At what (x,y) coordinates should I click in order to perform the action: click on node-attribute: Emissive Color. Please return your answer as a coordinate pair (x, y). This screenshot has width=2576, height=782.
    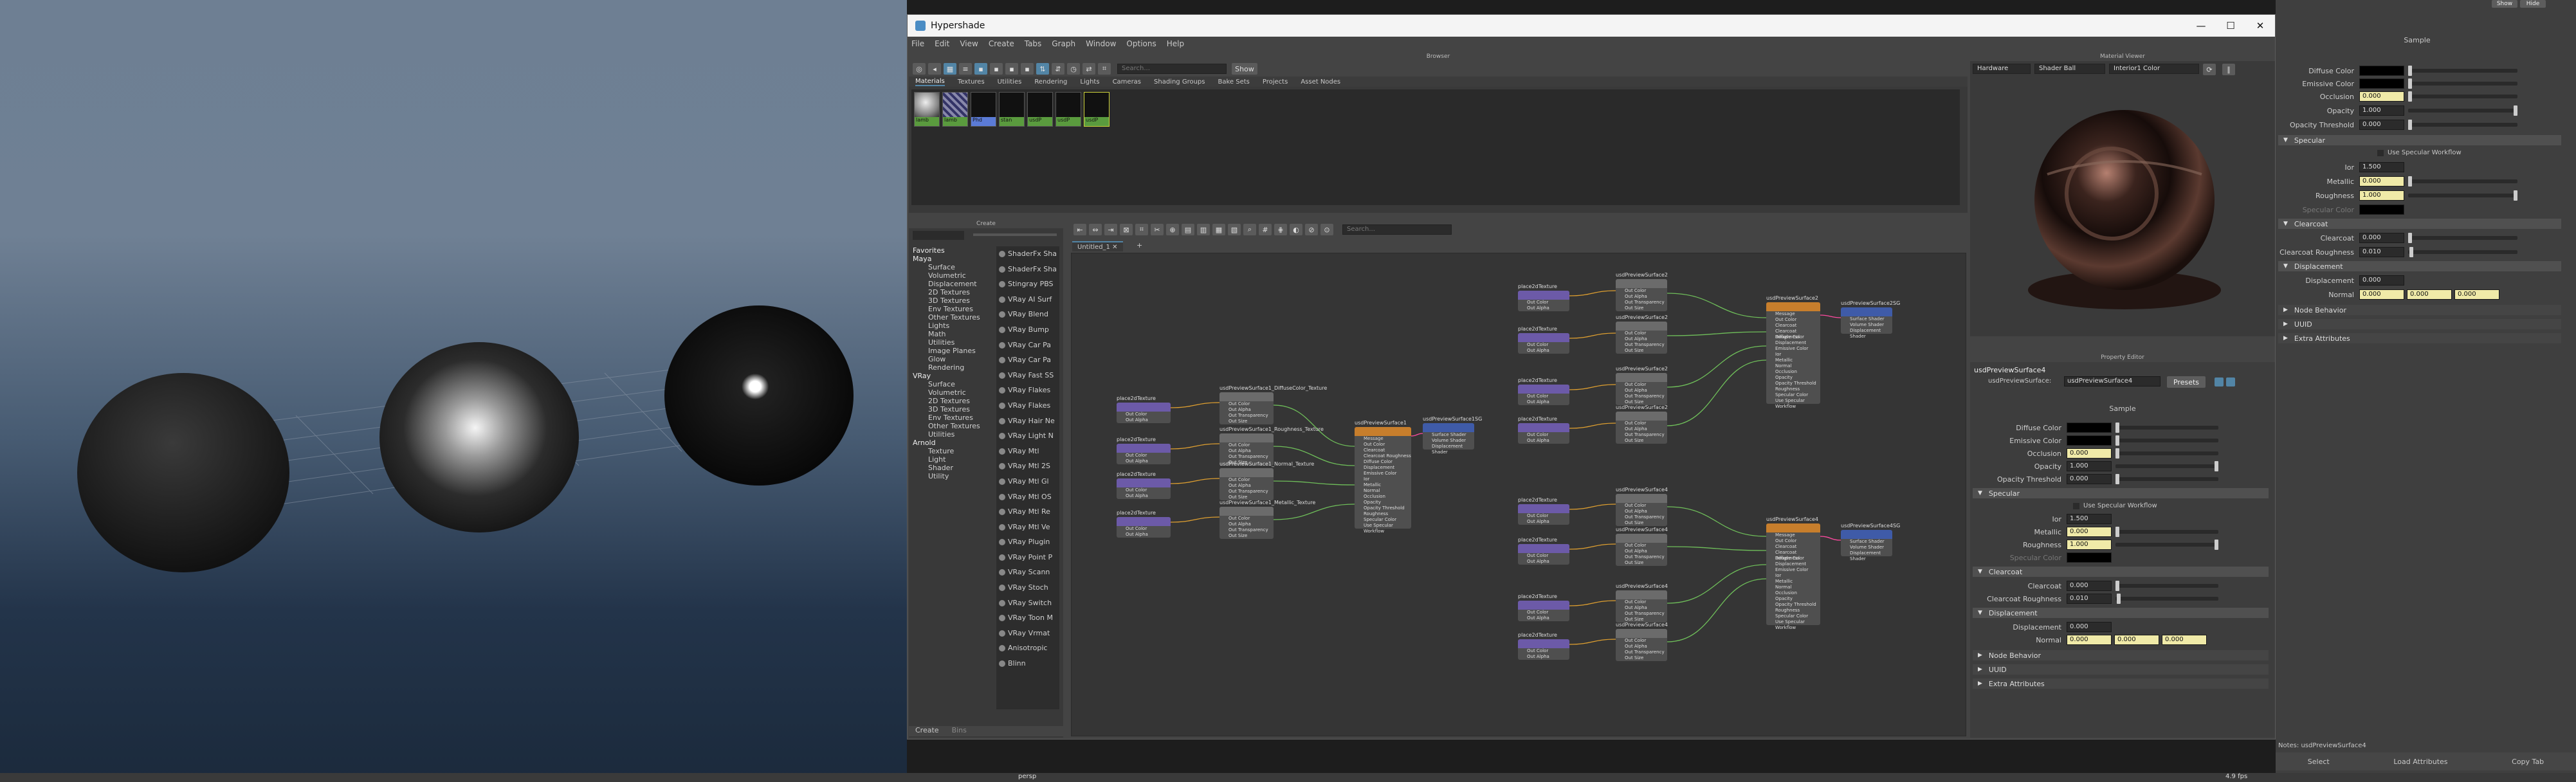
    Looking at the image, I should click on (1793, 349).